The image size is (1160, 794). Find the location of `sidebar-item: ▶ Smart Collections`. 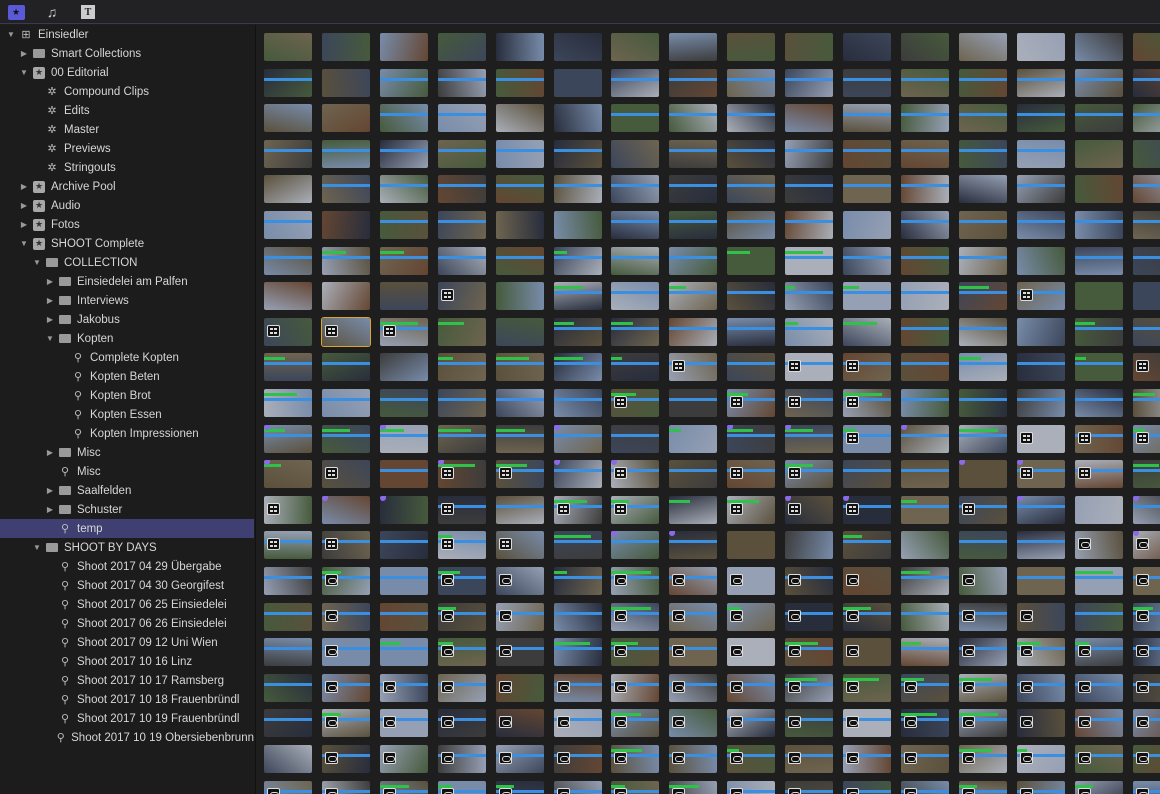

sidebar-item: ▶ Smart Collections is located at coordinates (127, 53).